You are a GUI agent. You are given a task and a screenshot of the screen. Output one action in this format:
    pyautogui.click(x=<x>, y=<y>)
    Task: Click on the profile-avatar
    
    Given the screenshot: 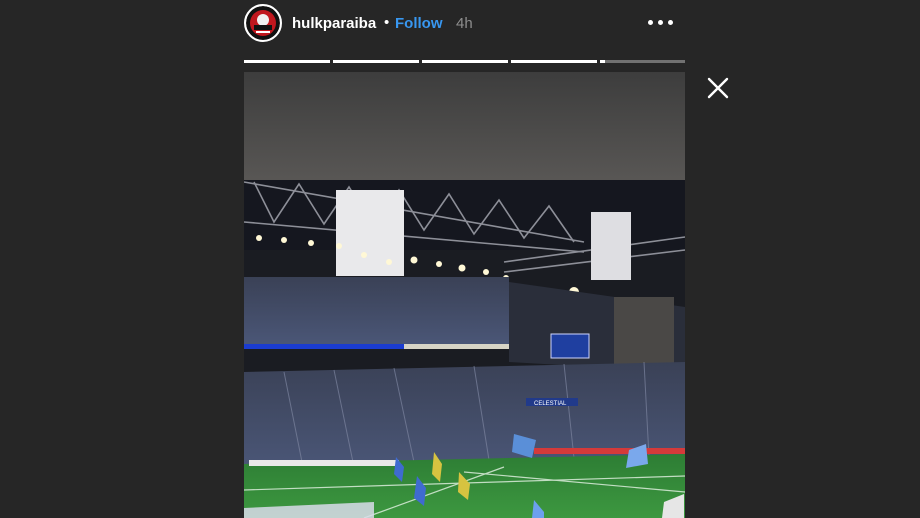 What is the action you would take?
    pyautogui.click(x=263, y=23)
    